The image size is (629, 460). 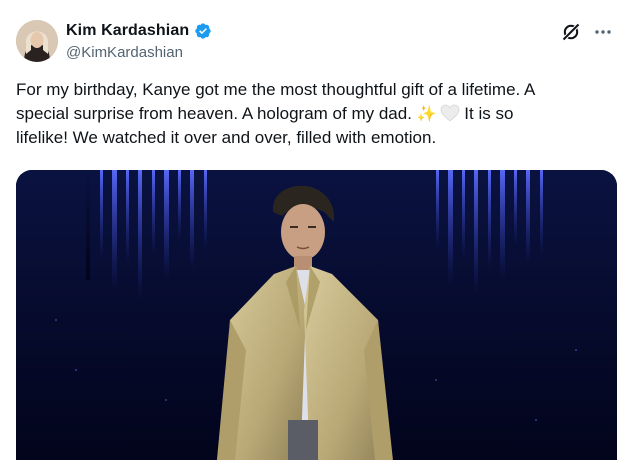 I want to click on avatar, so click(x=37, y=41).